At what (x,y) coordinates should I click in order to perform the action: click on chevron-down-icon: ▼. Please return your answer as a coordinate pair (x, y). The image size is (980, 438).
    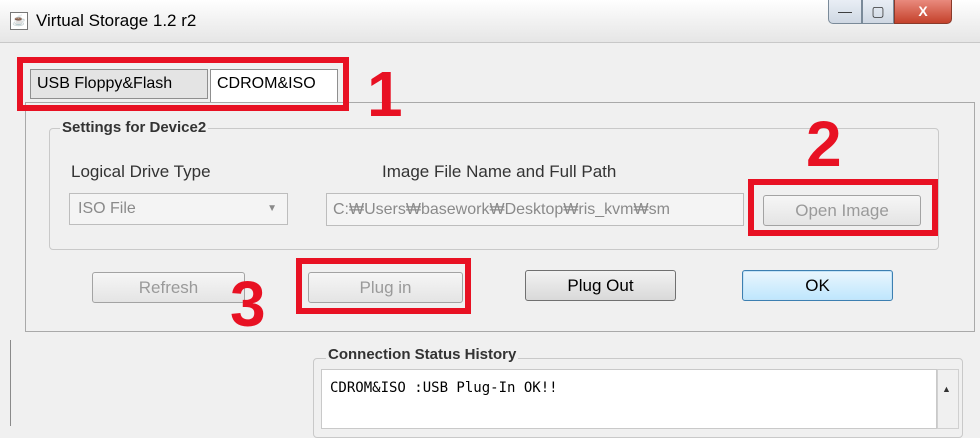
    Looking at the image, I should click on (272, 208).